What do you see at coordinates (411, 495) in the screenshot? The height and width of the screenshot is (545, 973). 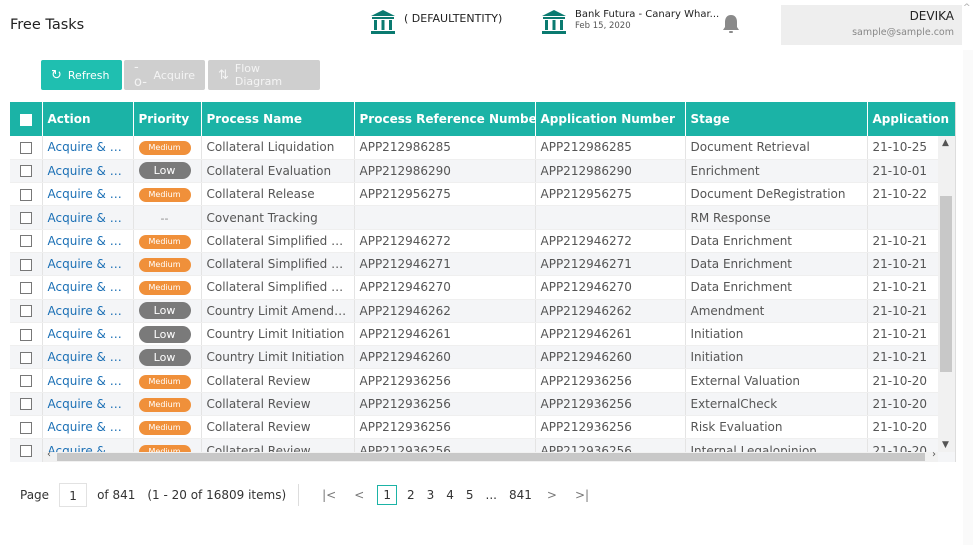 I see `page-link: 2` at bounding box center [411, 495].